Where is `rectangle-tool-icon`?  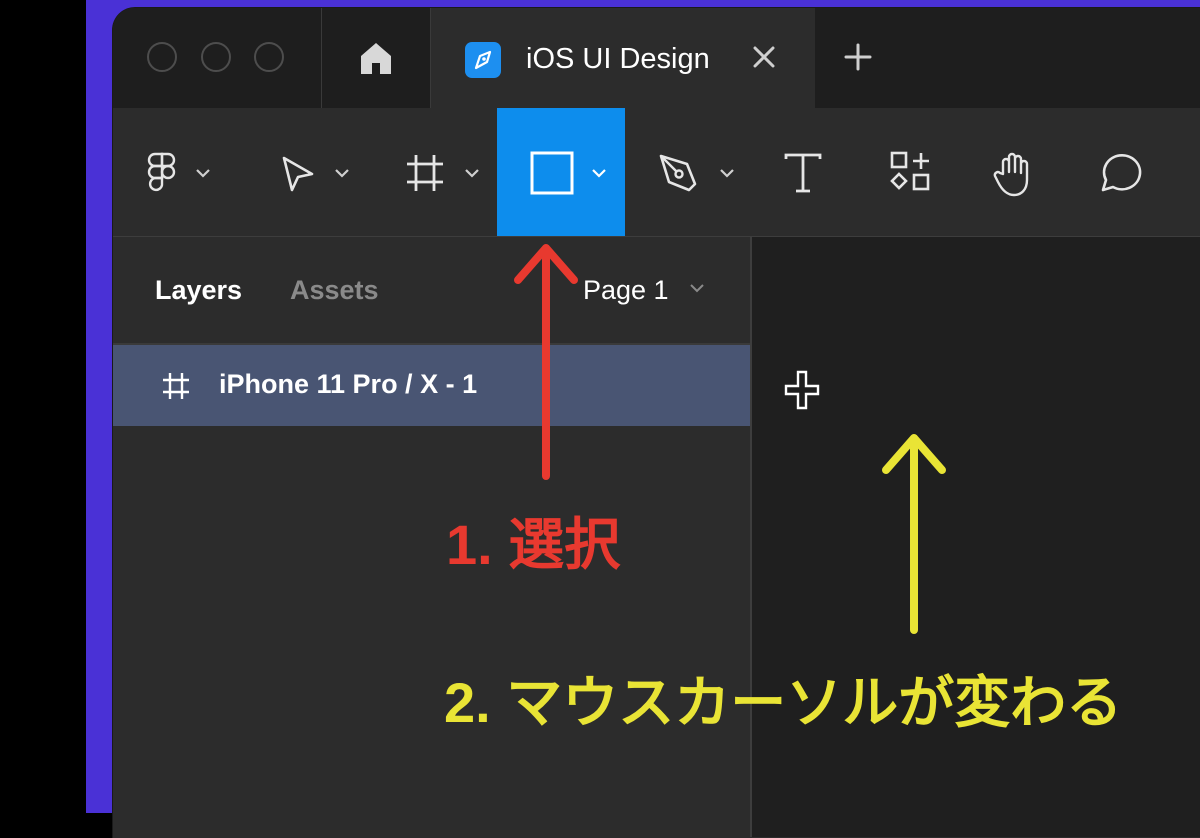 rectangle-tool-icon is located at coordinates (552, 173).